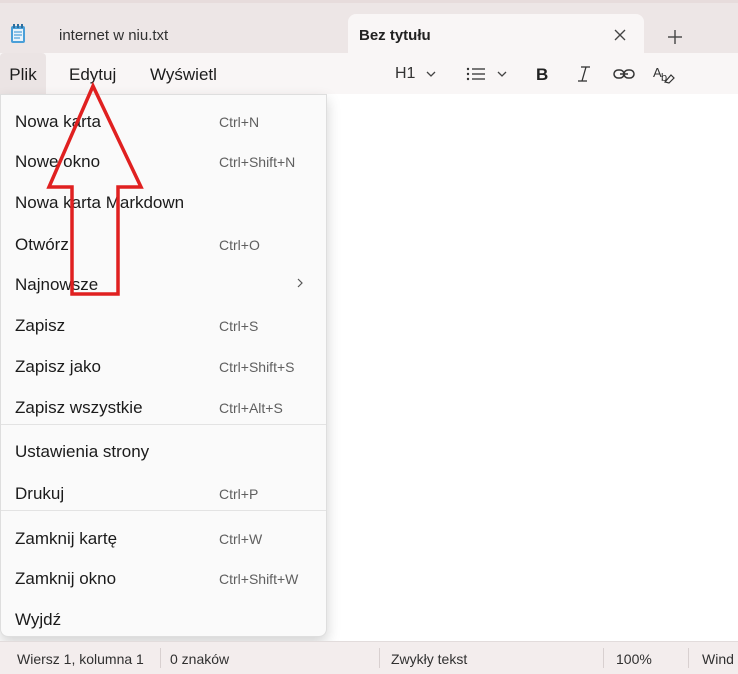 The height and width of the screenshot is (674, 738). I want to click on chevron-right-icon, so click(300, 283).